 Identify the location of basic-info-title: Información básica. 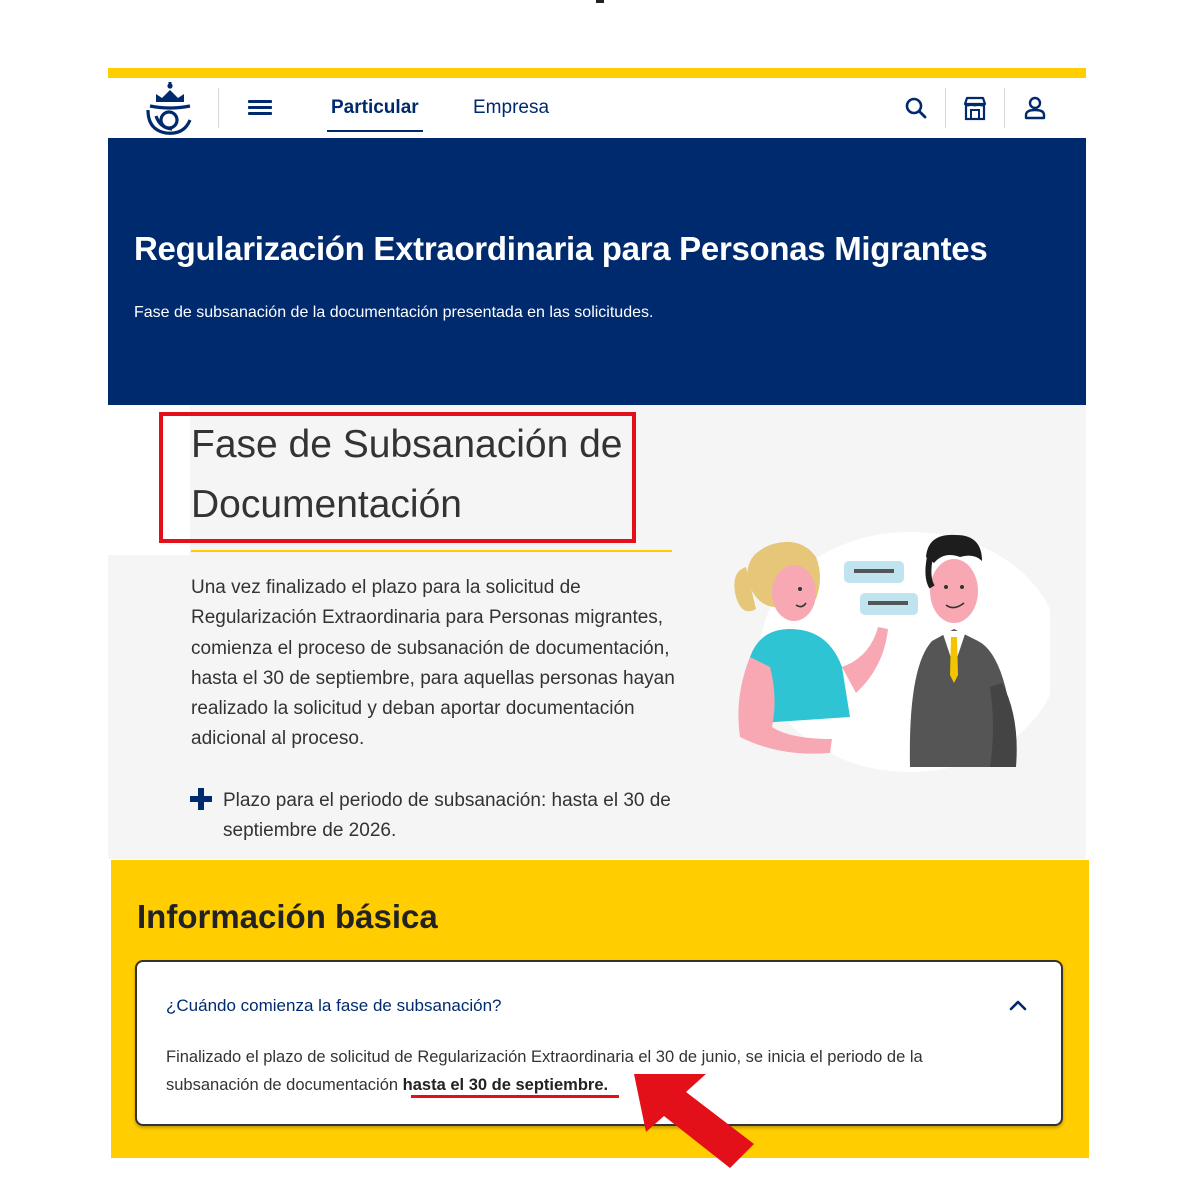
(287, 916).